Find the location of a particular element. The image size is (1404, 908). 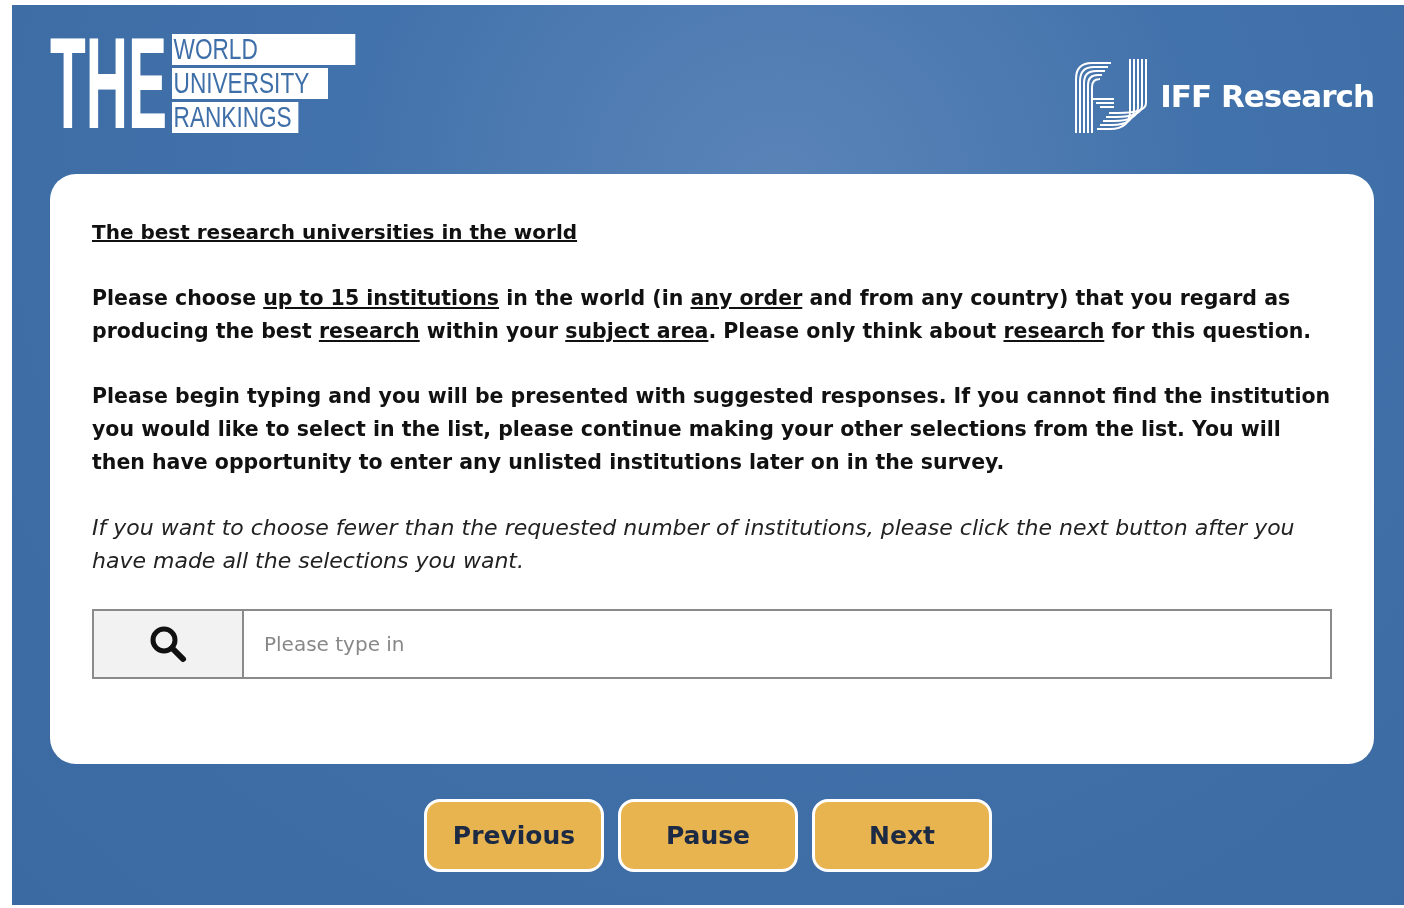

instruction-text: If you want to choose fewer than the requested number of institutions, please click the next button after you have made all the selections you want. is located at coordinates (694, 544).